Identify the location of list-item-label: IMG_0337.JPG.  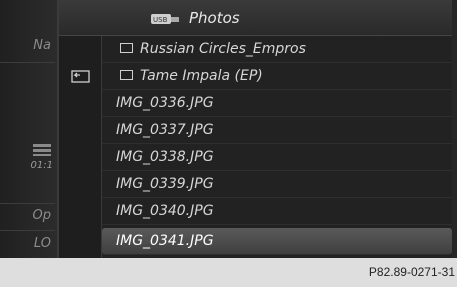
(165, 130).